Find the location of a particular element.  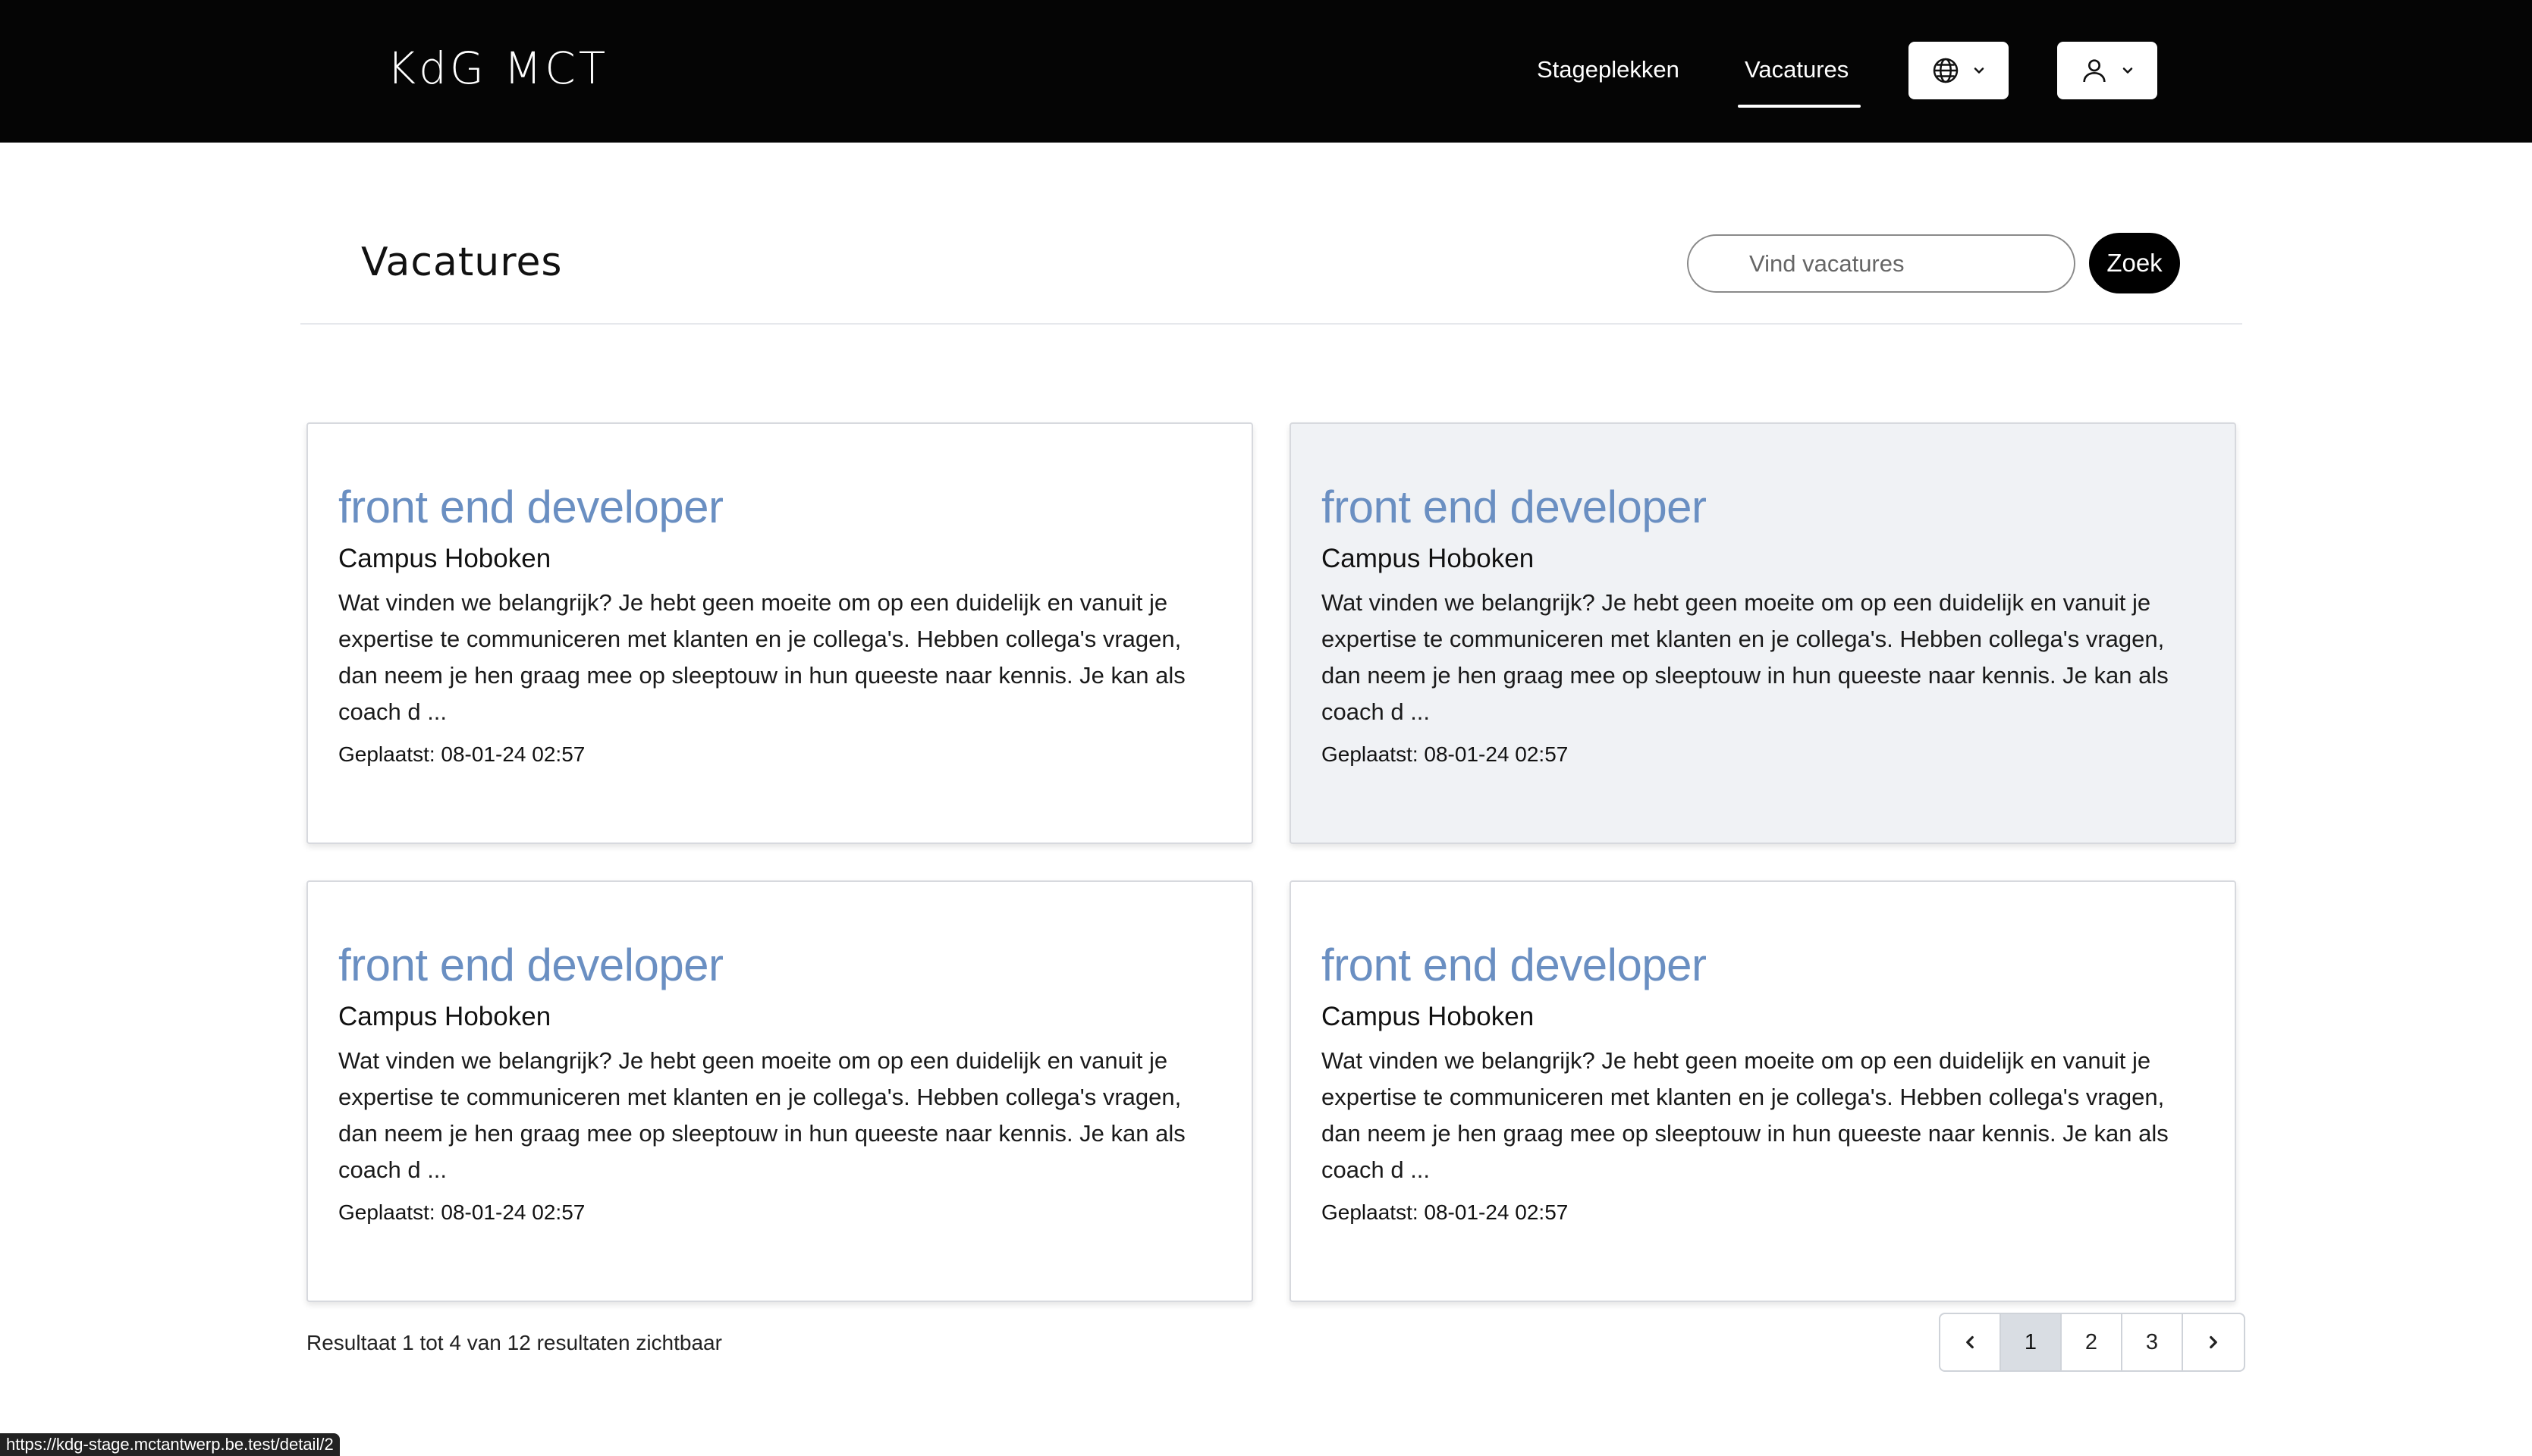

globe-icon is located at coordinates (1946, 70).